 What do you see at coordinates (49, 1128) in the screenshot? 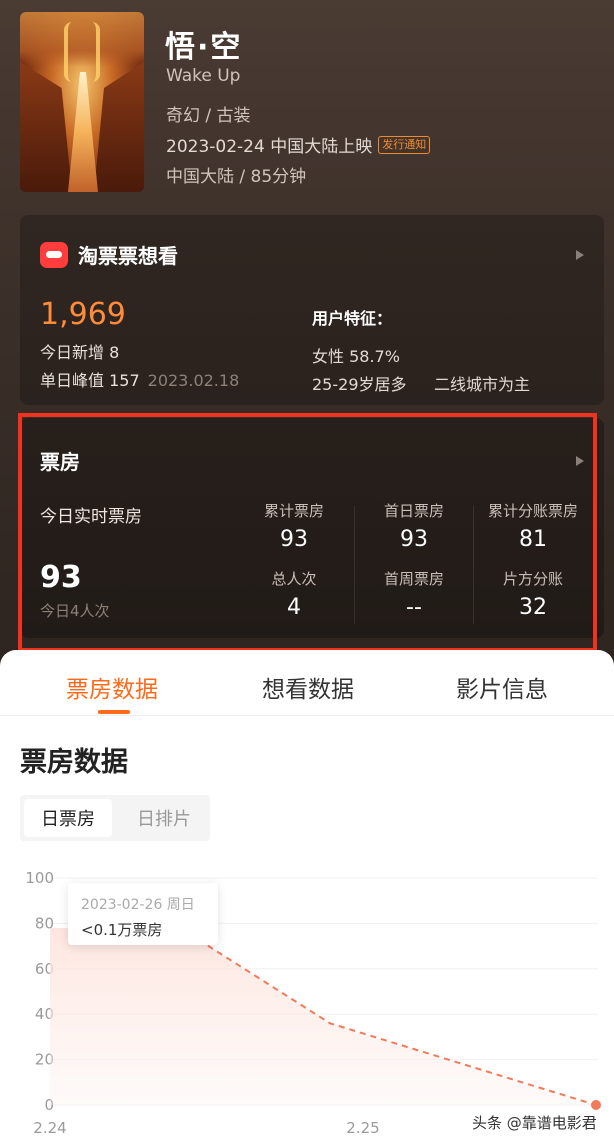
I see `x-tick-label: 2.24` at bounding box center [49, 1128].